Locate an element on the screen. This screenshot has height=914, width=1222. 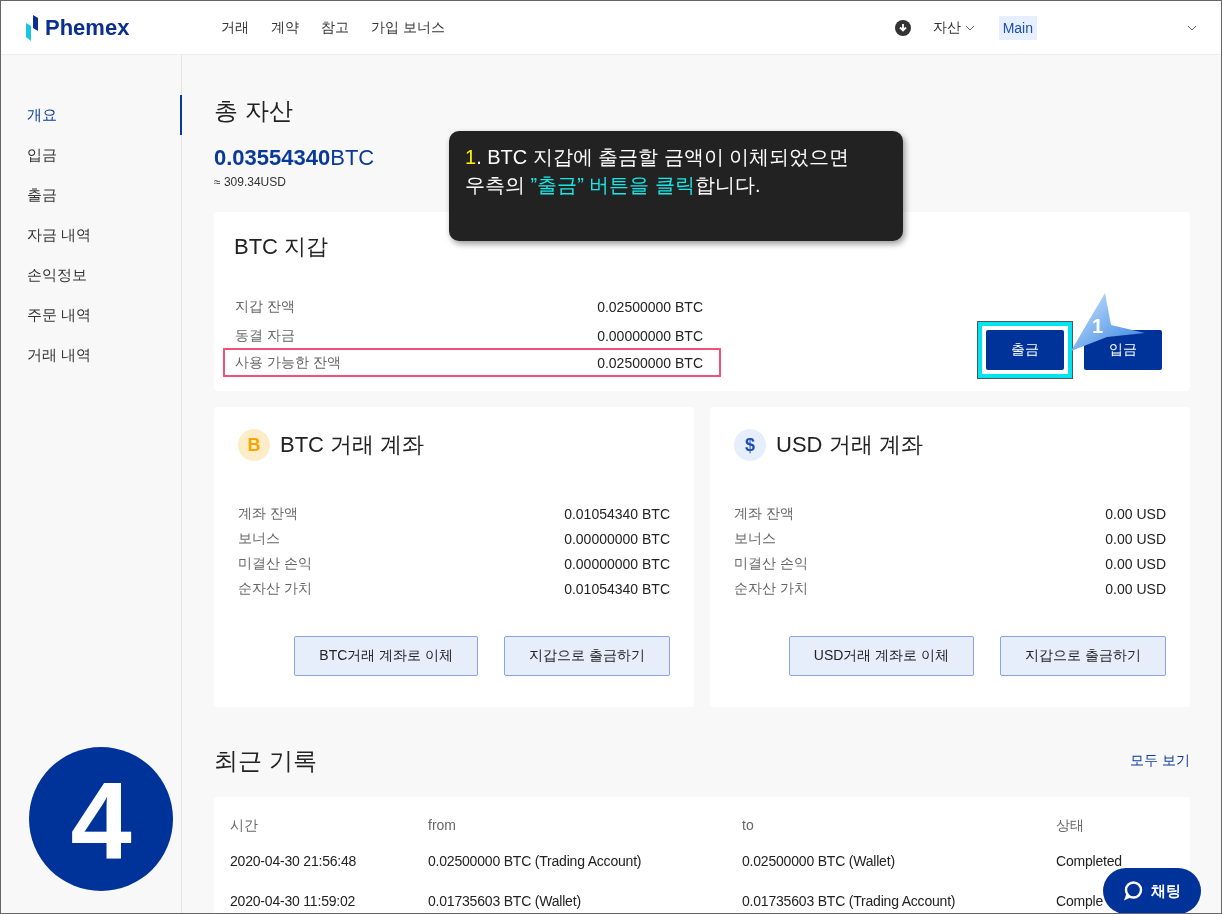
callout-text: 1. BTC 지갑에 출금할 금액이 이체되었으면 is located at coordinates (658, 157).